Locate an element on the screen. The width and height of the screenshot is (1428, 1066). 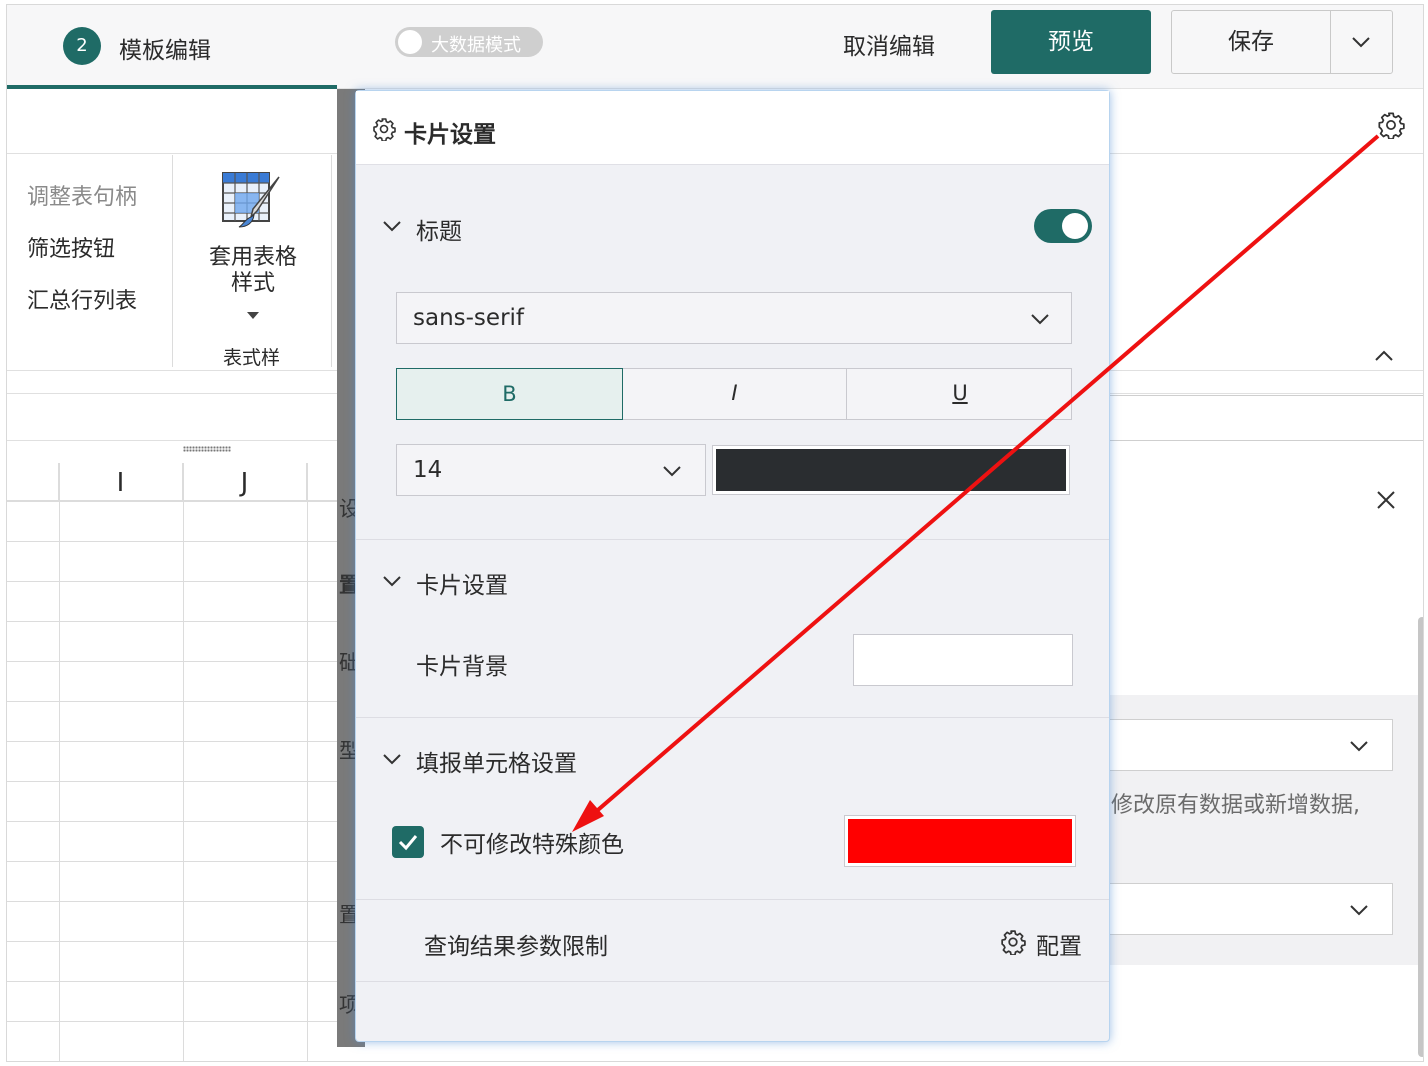
config-label: 配置 is located at coordinates (1059, 947).